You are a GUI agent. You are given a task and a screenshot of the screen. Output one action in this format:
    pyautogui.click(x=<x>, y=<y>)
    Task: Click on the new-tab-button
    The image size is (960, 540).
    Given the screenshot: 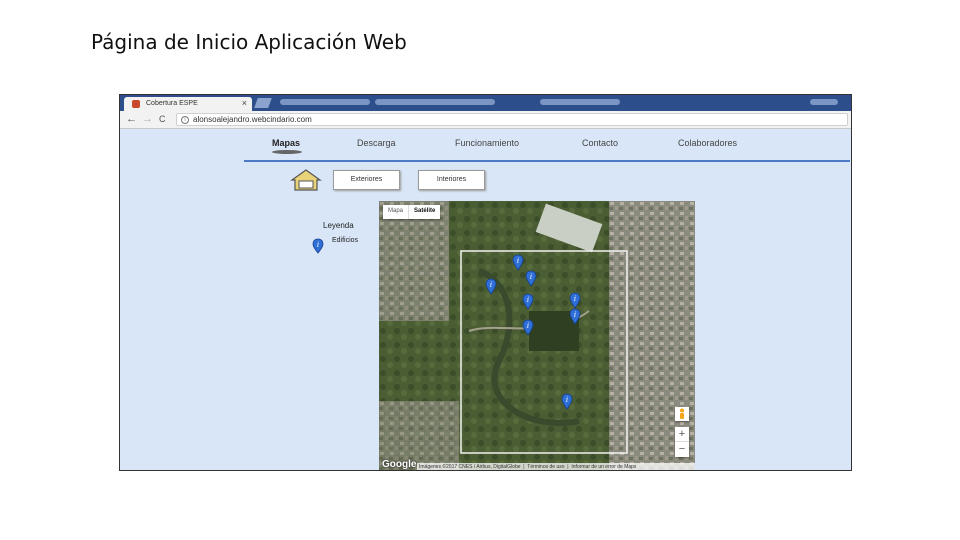 What is the action you would take?
    pyautogui.click(x=263, y=103)
    